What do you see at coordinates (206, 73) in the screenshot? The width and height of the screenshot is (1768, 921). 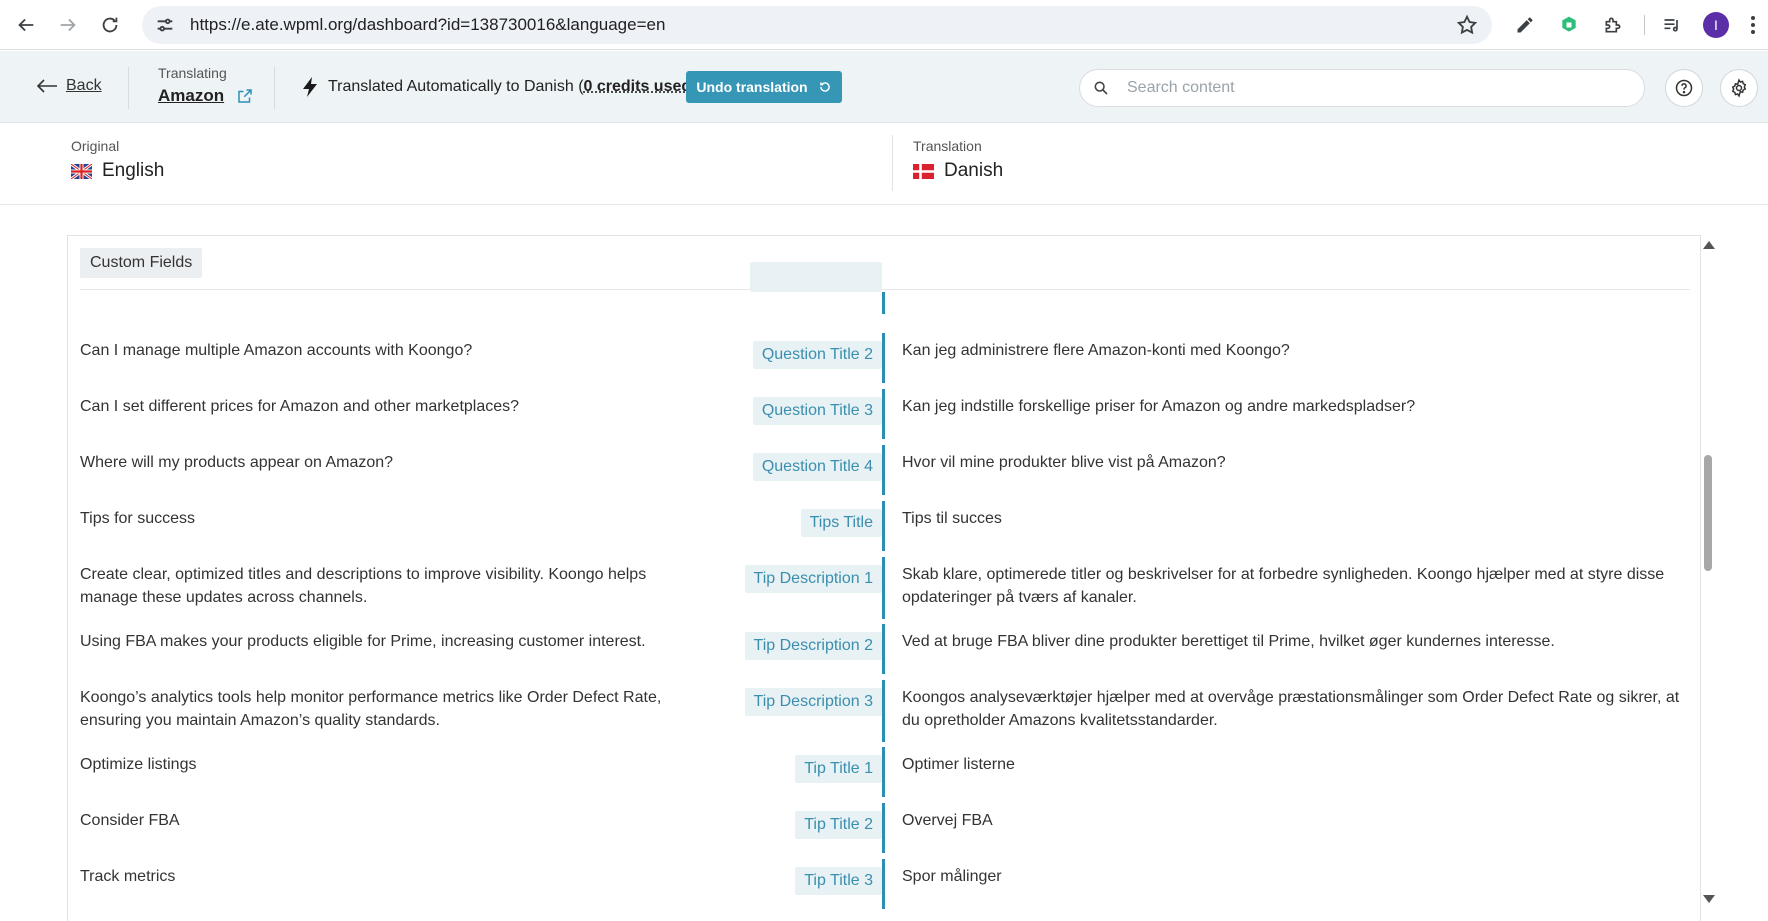 I see `translating-label: Translating` at bounding box center [206, 73].